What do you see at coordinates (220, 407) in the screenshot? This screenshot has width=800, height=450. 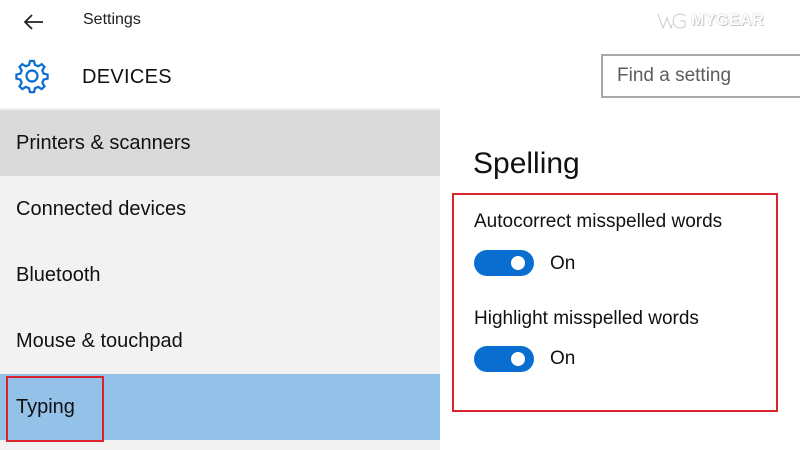 I see `sidebar-item-typing: Typing` at bounding box center [220, 407].